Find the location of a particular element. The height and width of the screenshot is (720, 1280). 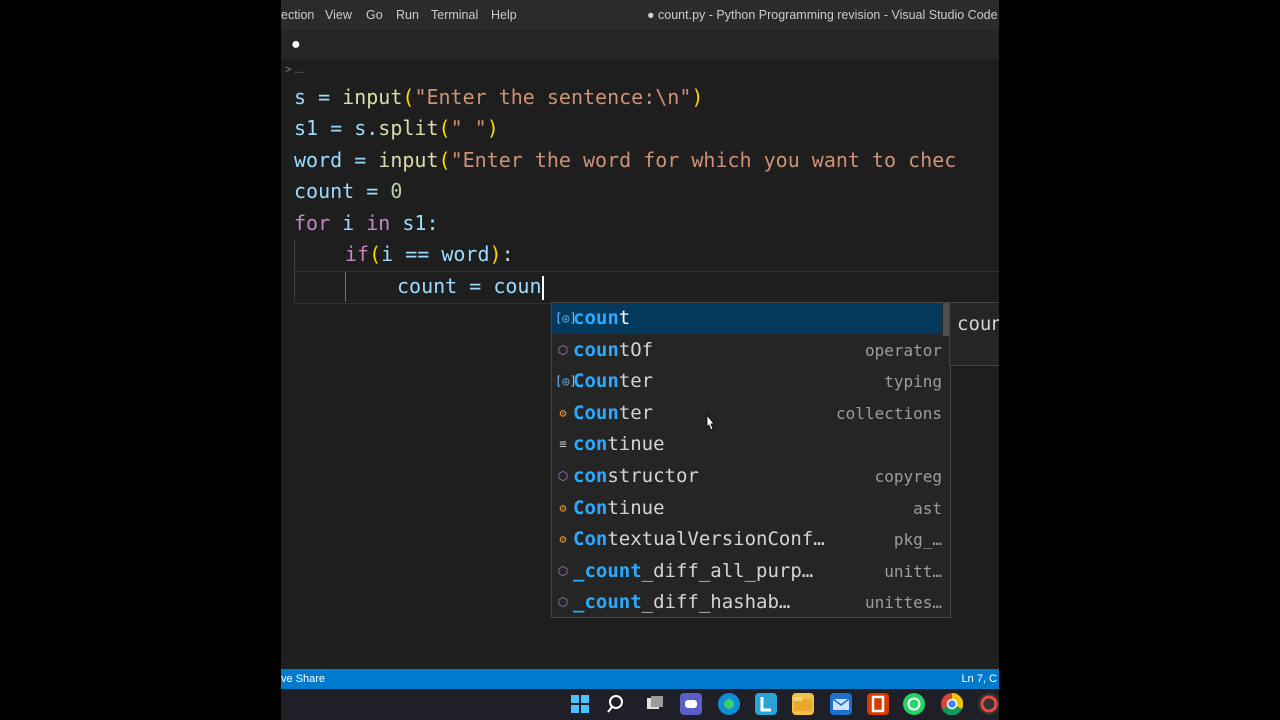

code-line-4: count = 0 is located at coordinates (348, 191).